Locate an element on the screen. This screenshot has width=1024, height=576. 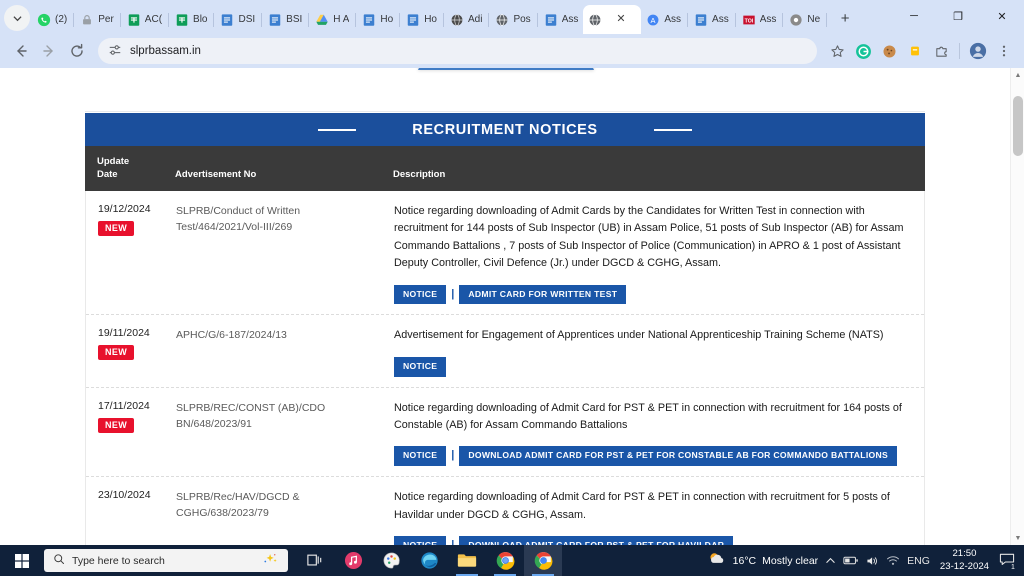
clock-date: 23-12-2024 is located at coordinates (964, 566).